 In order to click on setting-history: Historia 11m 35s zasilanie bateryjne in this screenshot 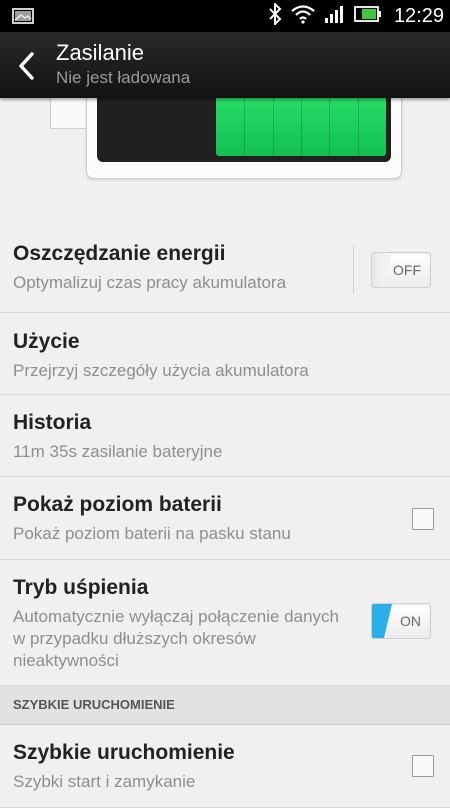, I will do `click(225, 436)`.